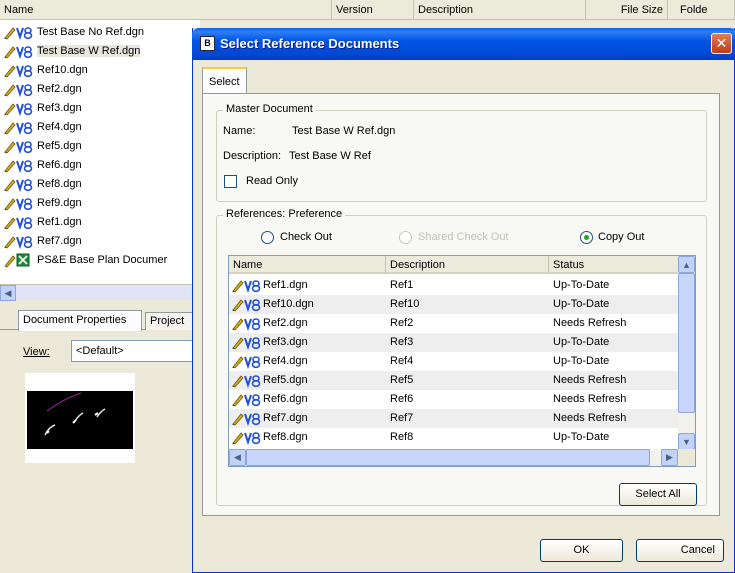 The width and height of the screenshot is (735, 573). I want to click on read-only-checkbox, so click(230, 181).